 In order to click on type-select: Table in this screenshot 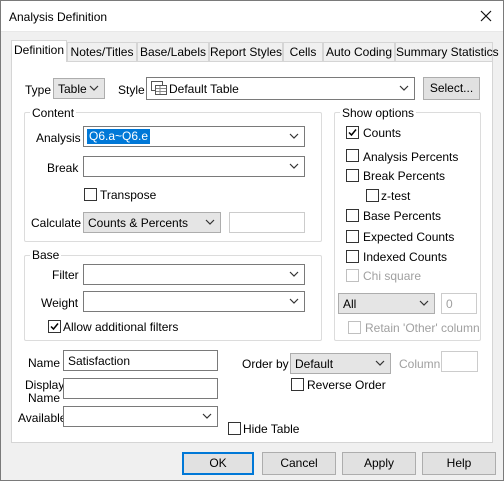, I will do `click(79, 88)`.